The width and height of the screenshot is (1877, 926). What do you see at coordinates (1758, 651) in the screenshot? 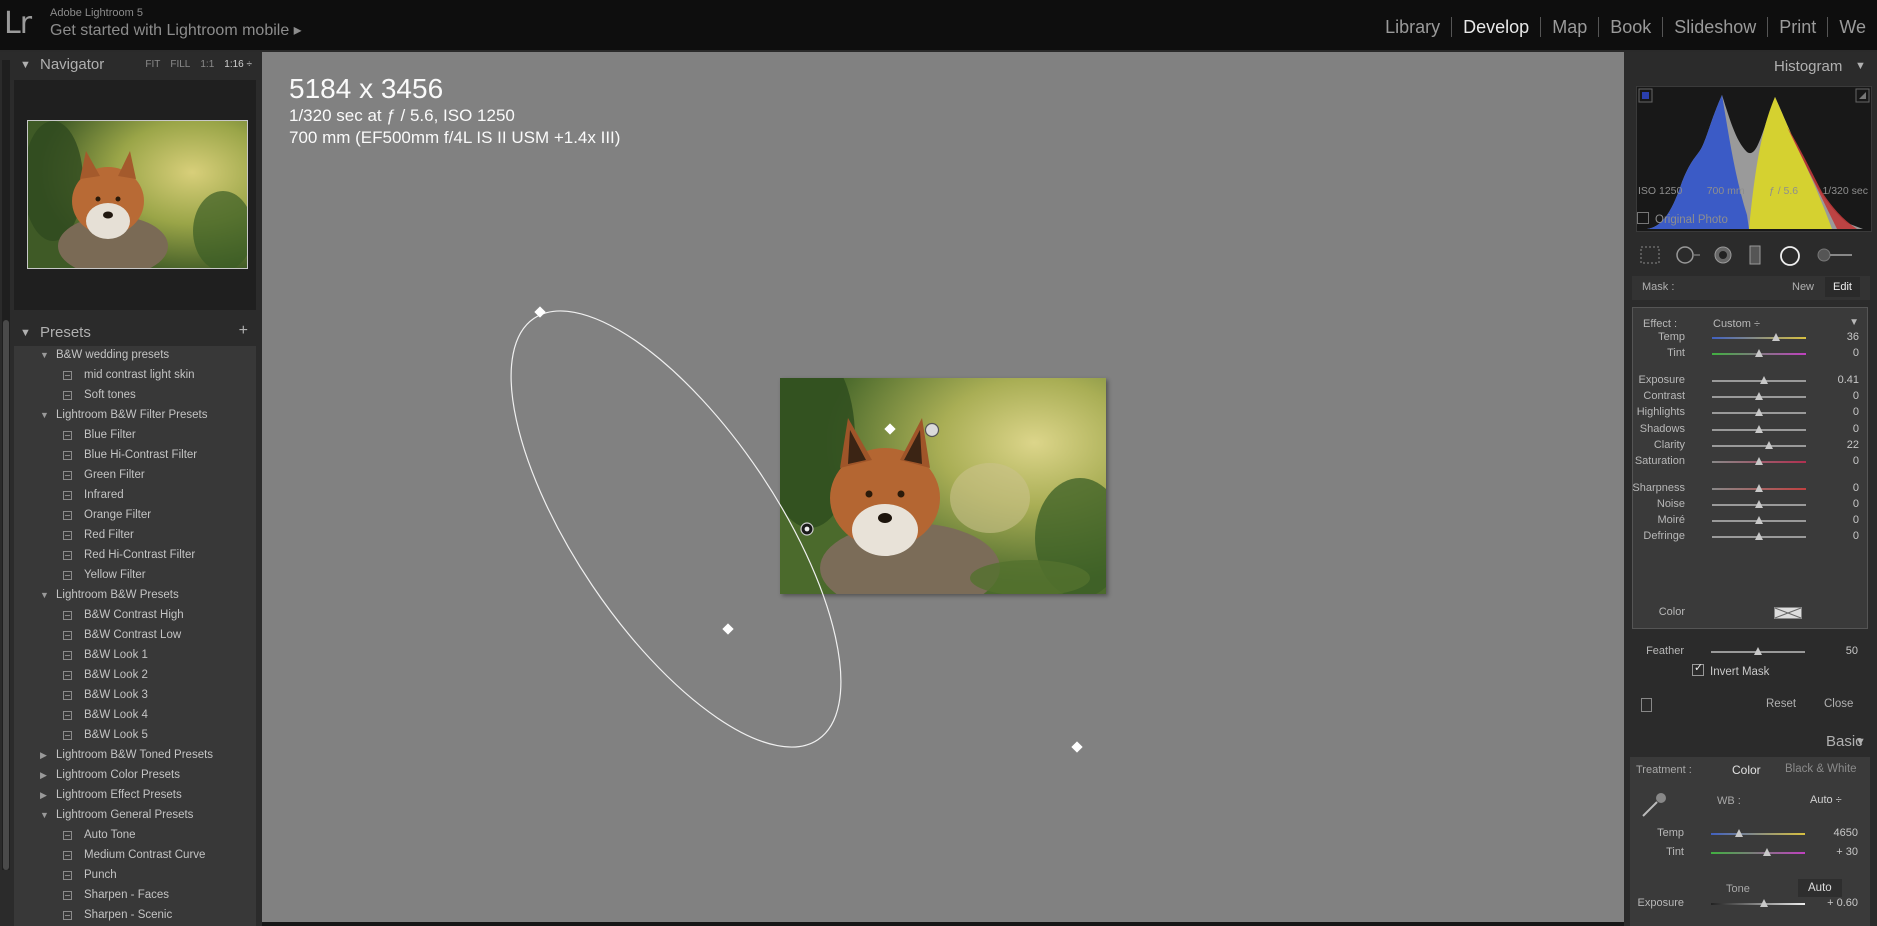
I see `feather-knob` at bounding box center [1758, 651].